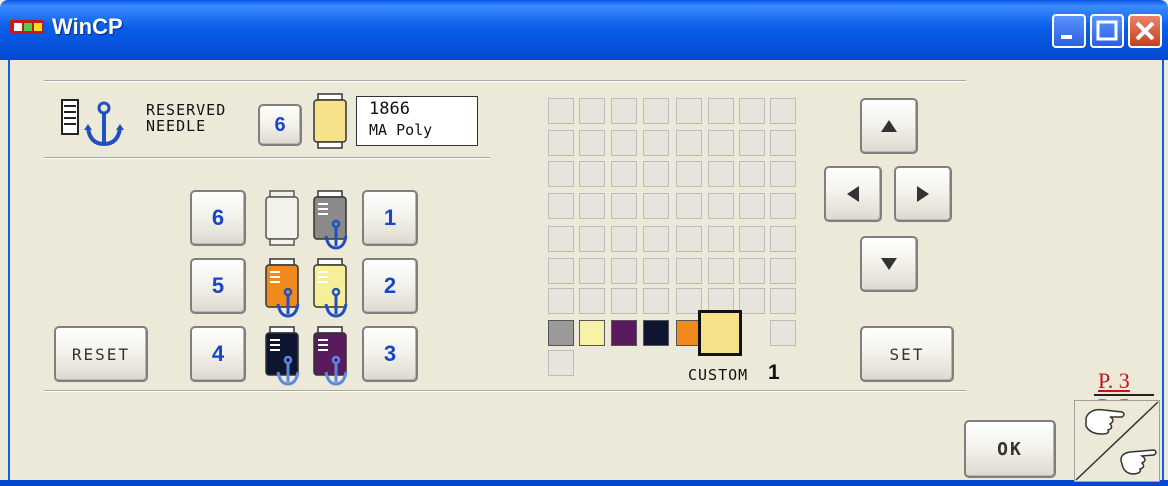 This screenshot has height=486, width=1168. Describe the element at coordinates (389, 109) in the screenshot. I see `thread-code: 1866` at that location.